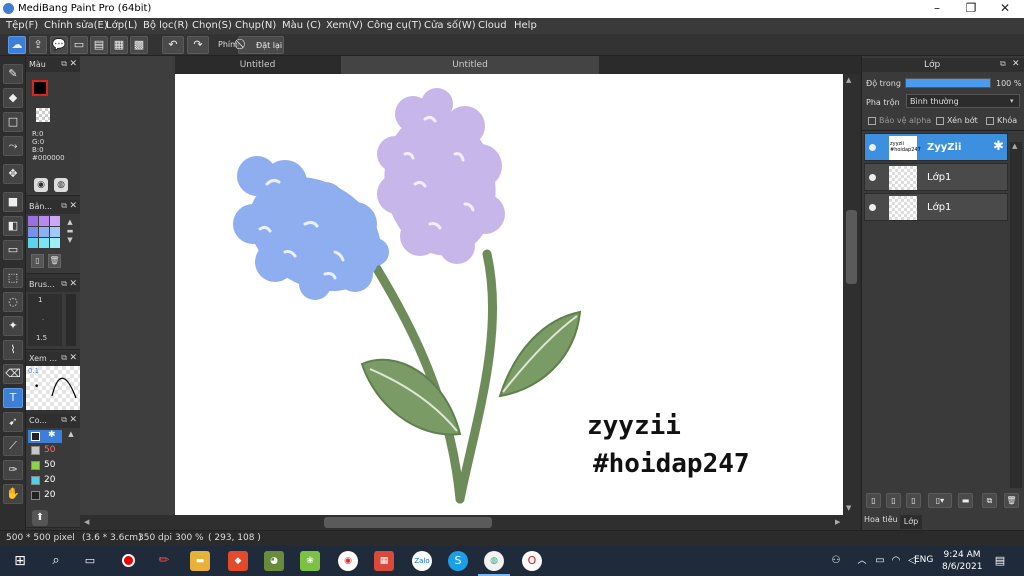  What do you see at coordinates (13, 302) in the screenshot?
I see `lasso-tool-icon: ◌` at bounding box center [13, 302].